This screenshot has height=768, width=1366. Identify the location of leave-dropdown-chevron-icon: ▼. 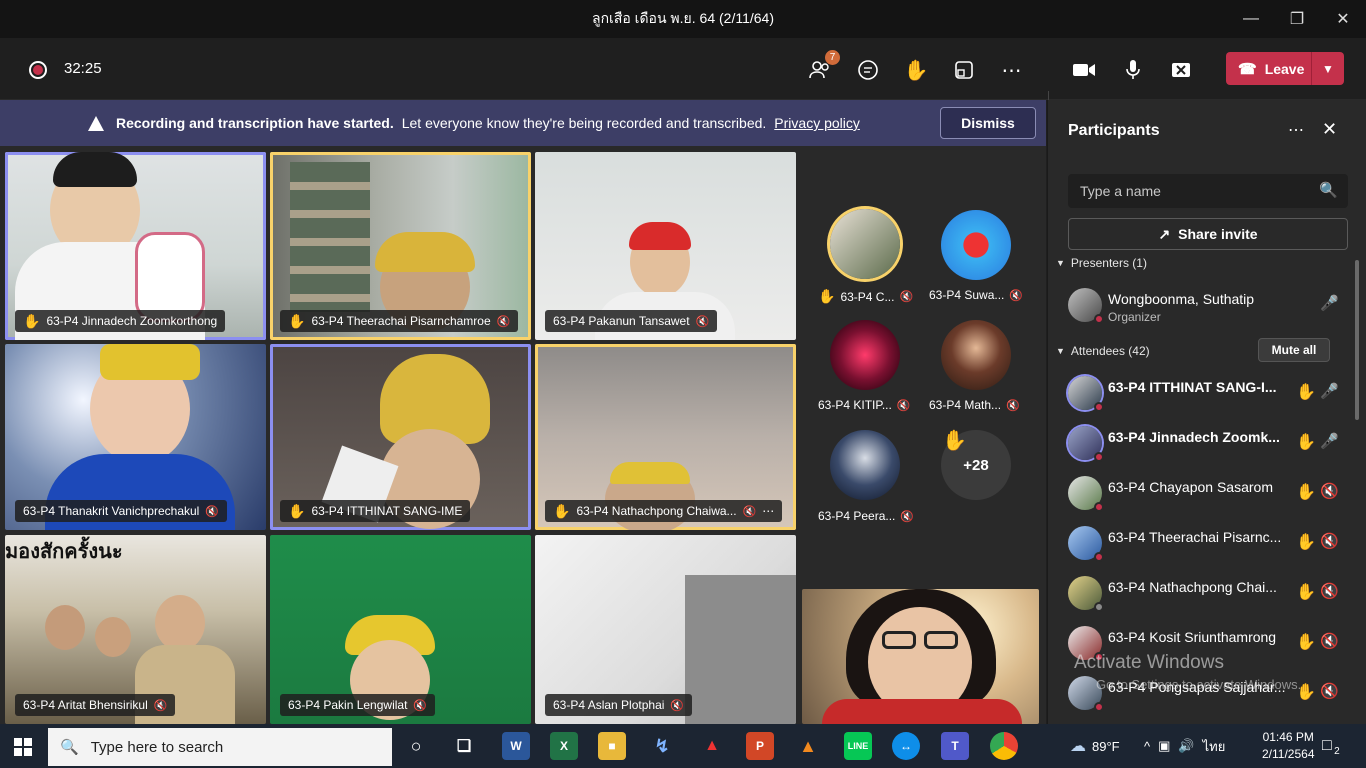
(1328, 69).